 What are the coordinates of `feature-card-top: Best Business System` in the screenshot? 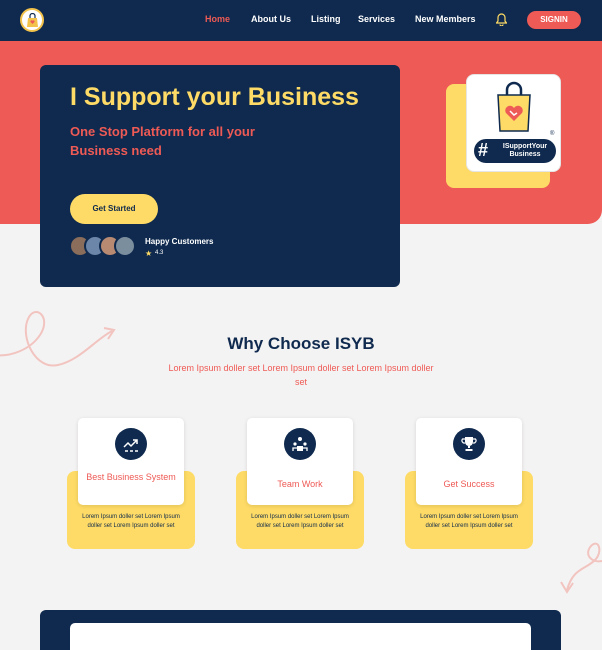 It's located at (131, 461).